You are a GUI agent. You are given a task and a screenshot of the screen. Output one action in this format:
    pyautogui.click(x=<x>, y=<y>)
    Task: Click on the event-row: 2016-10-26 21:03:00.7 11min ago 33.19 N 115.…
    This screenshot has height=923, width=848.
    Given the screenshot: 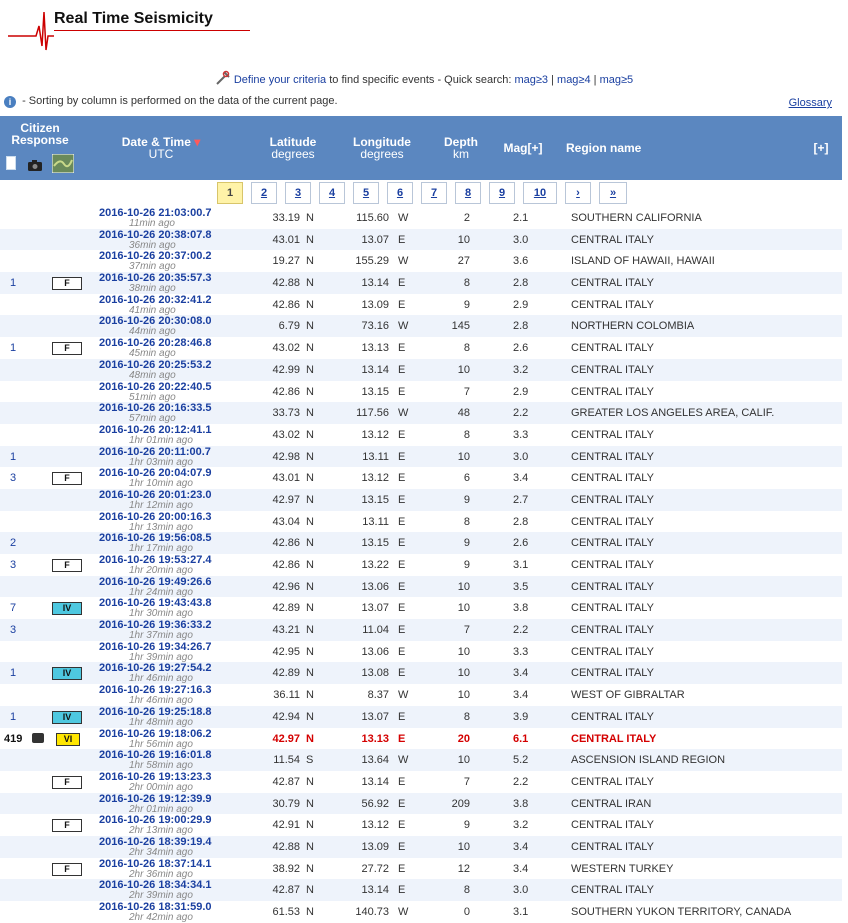 What is the action you would take?
    pyautogui.click(x=421, y=218)
    